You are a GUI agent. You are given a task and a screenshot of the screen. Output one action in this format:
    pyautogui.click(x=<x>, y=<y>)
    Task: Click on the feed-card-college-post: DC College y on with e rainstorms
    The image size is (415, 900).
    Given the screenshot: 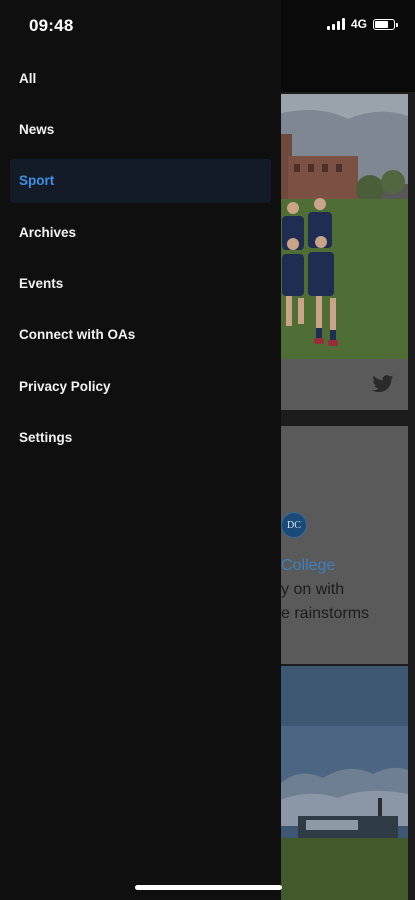 What is the action you would take?
    pyautogui.click(x=343, y=545)
    